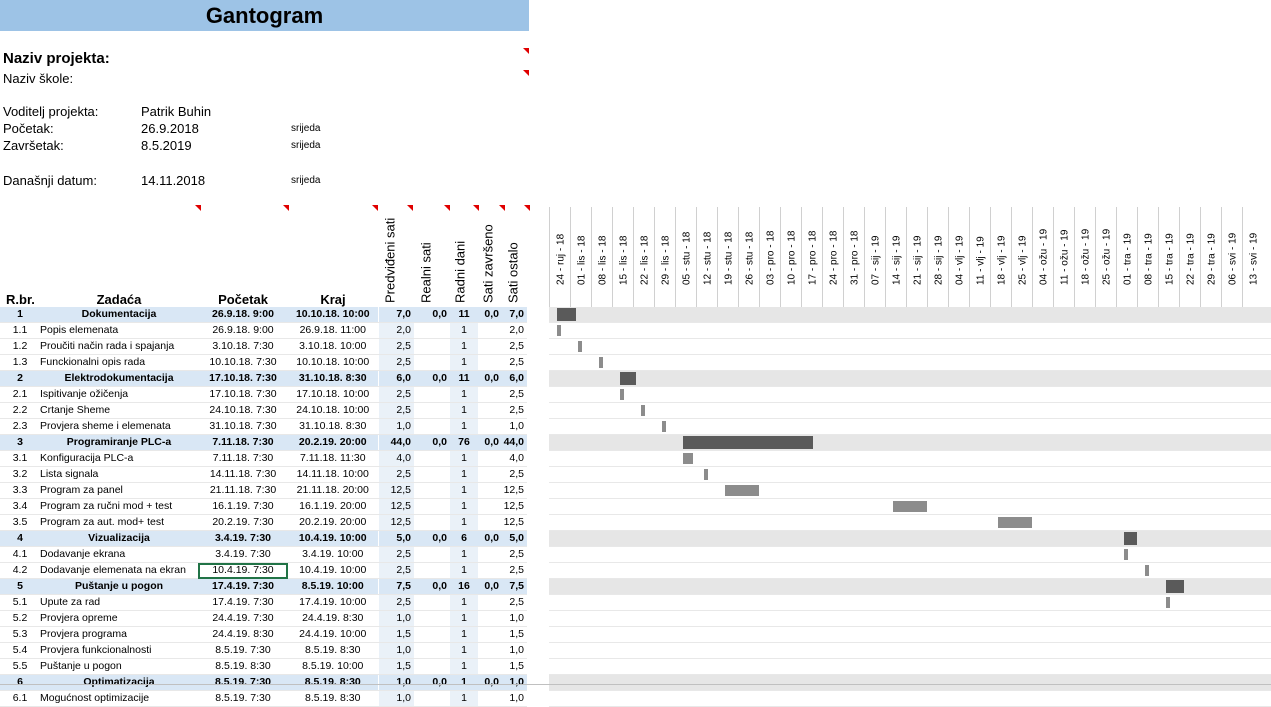 The image size is (1271, 707). What do you see at coordinates (20, 554) in the screenshot?
I see `task-id-cell: 4.1` at bounding box center [20, 554].